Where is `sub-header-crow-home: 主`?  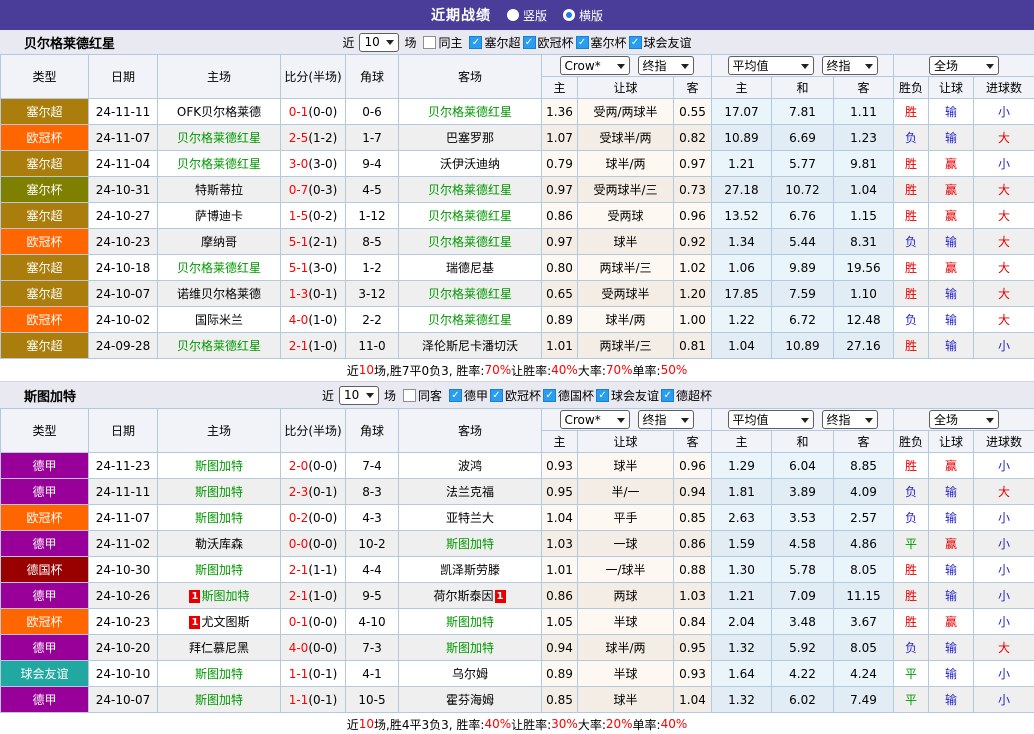
sub-header-crow-home: 主 is located at coordinates (559, 87).